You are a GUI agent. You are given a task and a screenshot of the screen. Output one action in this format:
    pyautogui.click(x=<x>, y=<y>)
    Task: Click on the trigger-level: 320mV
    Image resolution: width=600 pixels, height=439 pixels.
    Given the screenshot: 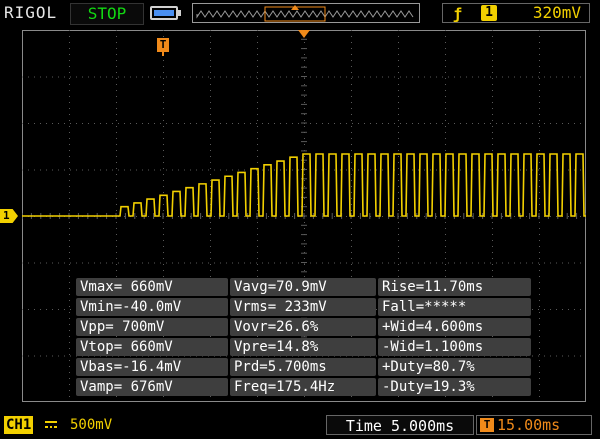 What is the action you would take?
    pyautogui.click(x=556, y=12)
    